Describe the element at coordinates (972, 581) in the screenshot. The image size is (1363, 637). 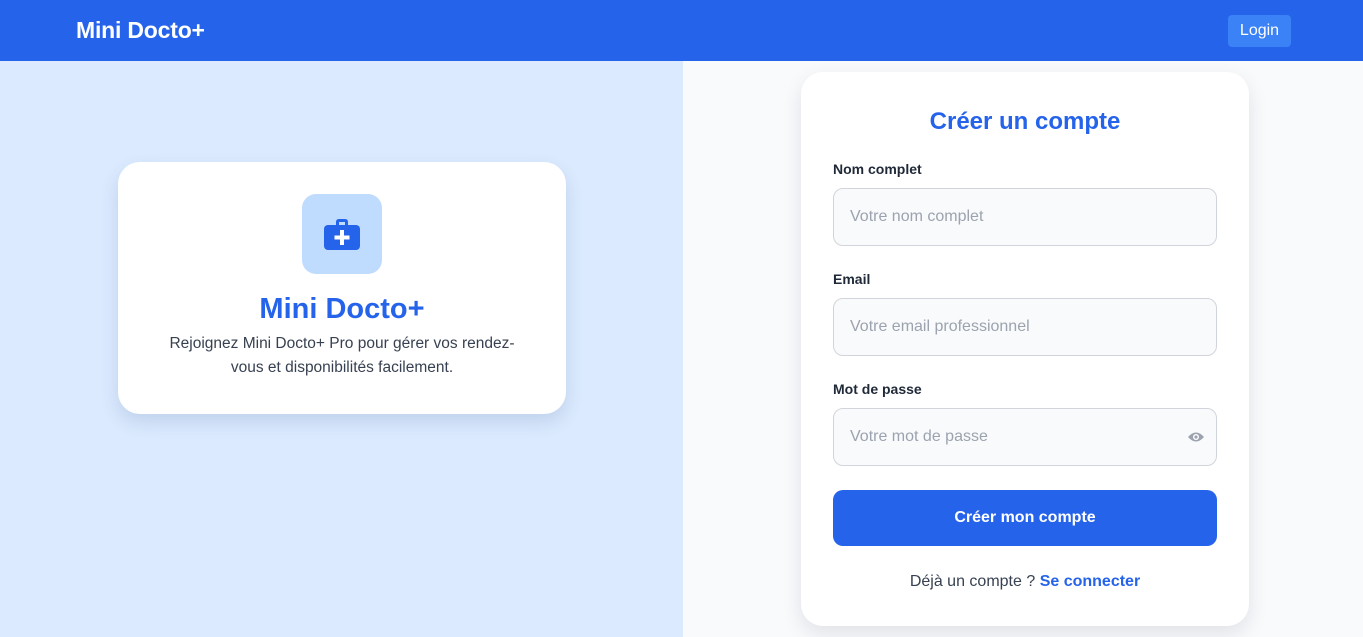
I see `login-prompt-text: Déjà un compte ?` at that location.